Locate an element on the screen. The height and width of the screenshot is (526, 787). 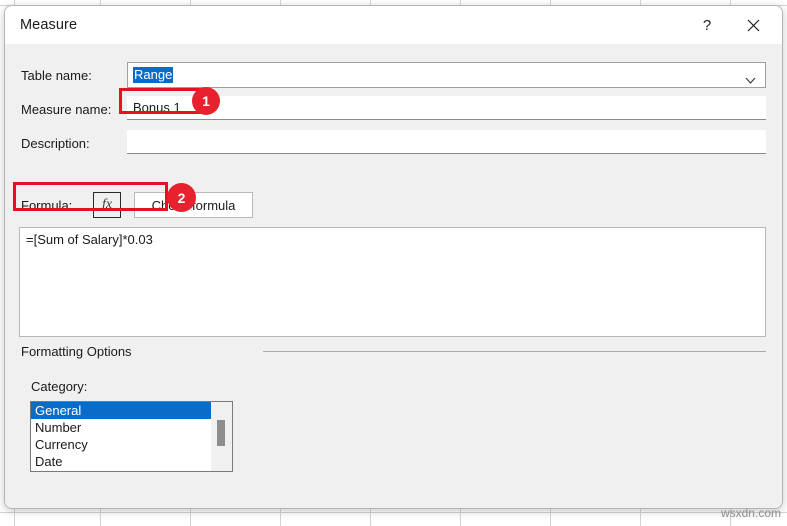
scrollbar-thumb is located at coordinates (221, 433).